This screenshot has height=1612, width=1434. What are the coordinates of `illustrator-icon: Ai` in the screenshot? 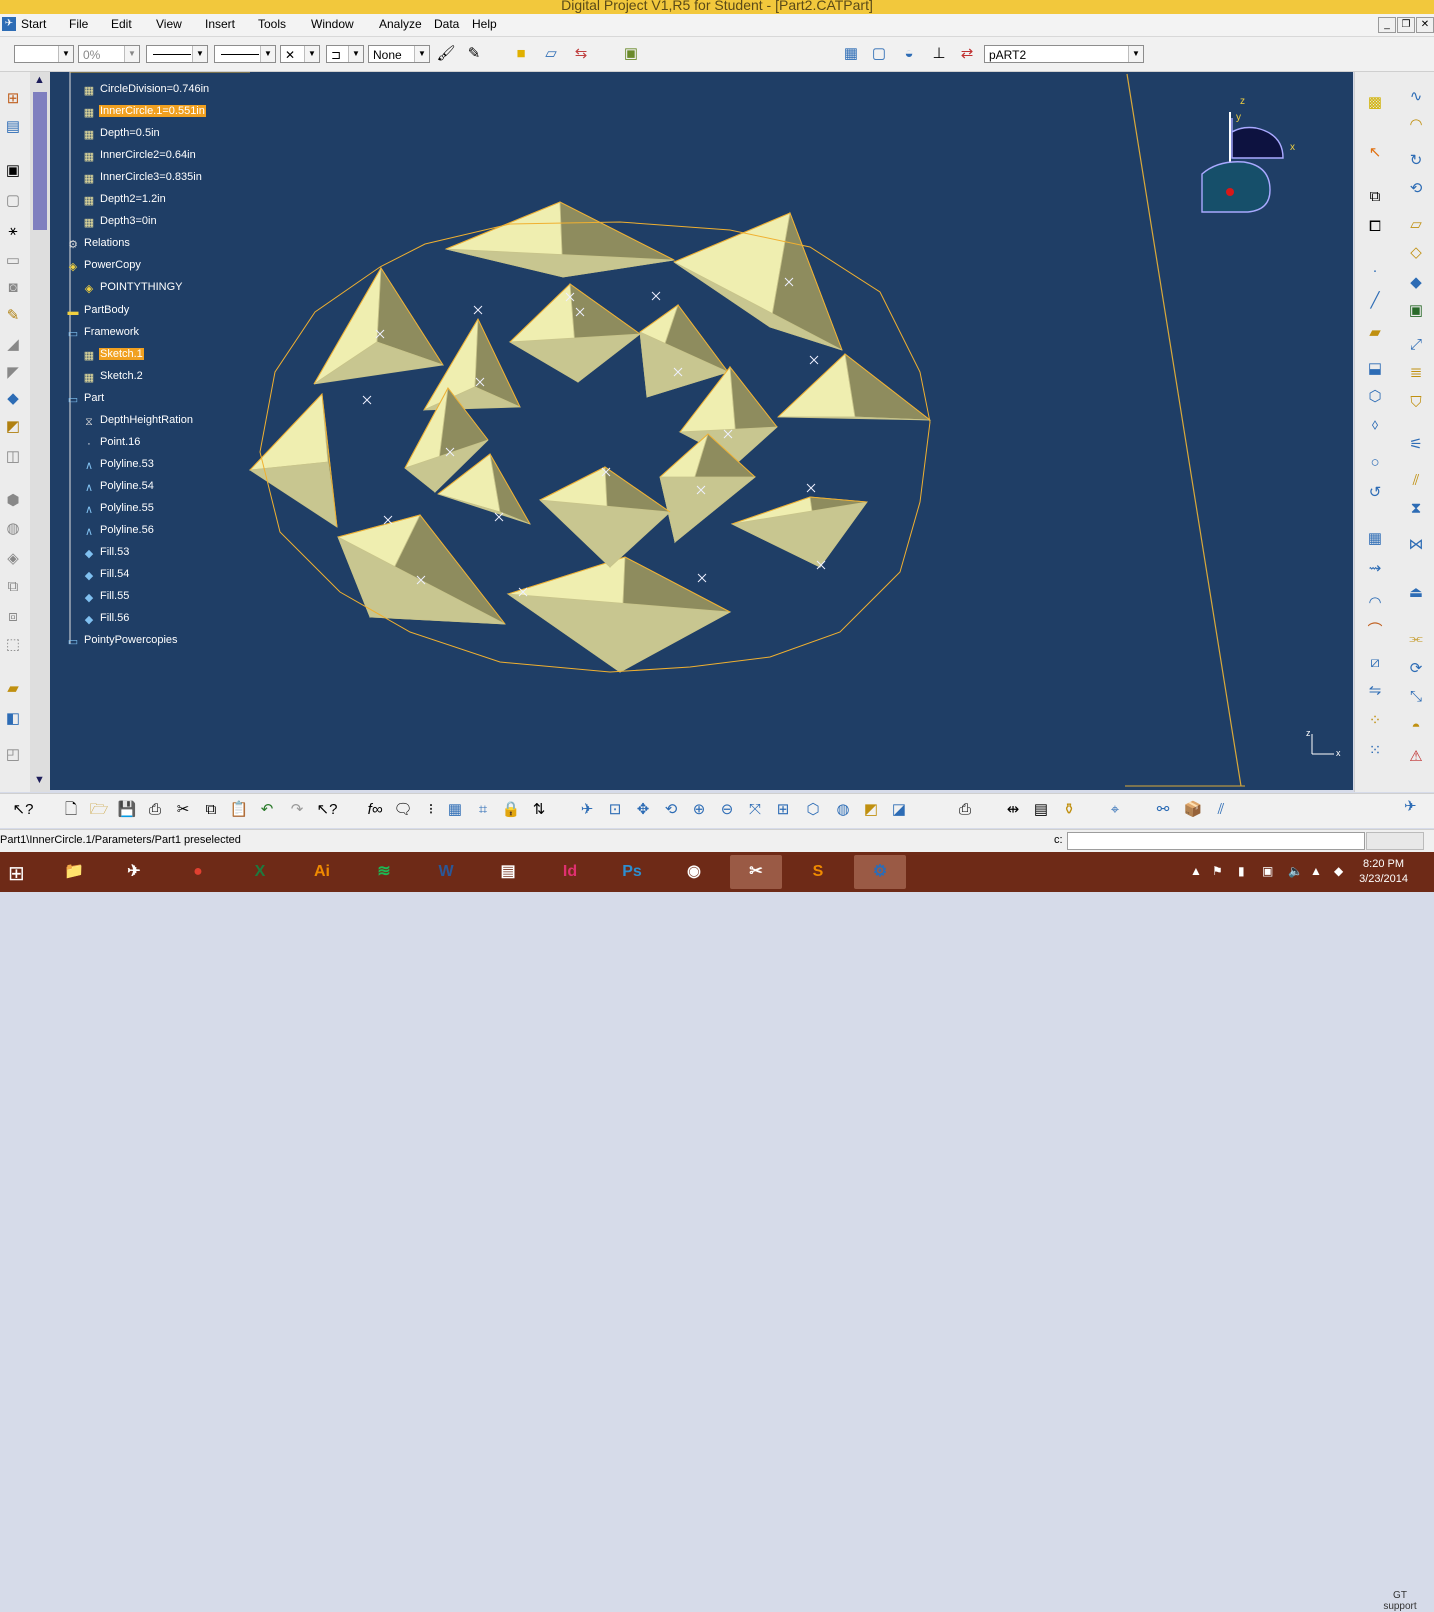 It's located at (322, 872).